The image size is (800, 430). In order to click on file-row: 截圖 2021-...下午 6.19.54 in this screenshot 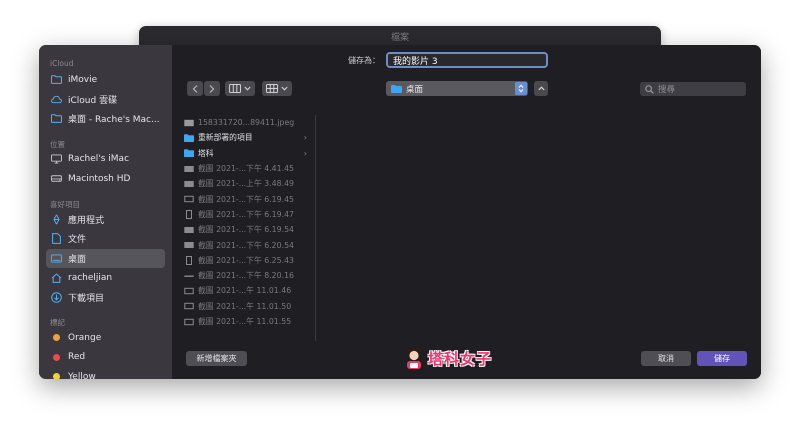, I will do `click(243, 229)`.